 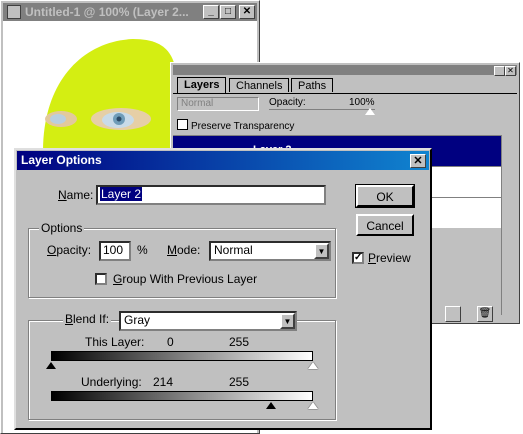 I want to click on mode-select-value: Normal, so click(x=233, y=250).